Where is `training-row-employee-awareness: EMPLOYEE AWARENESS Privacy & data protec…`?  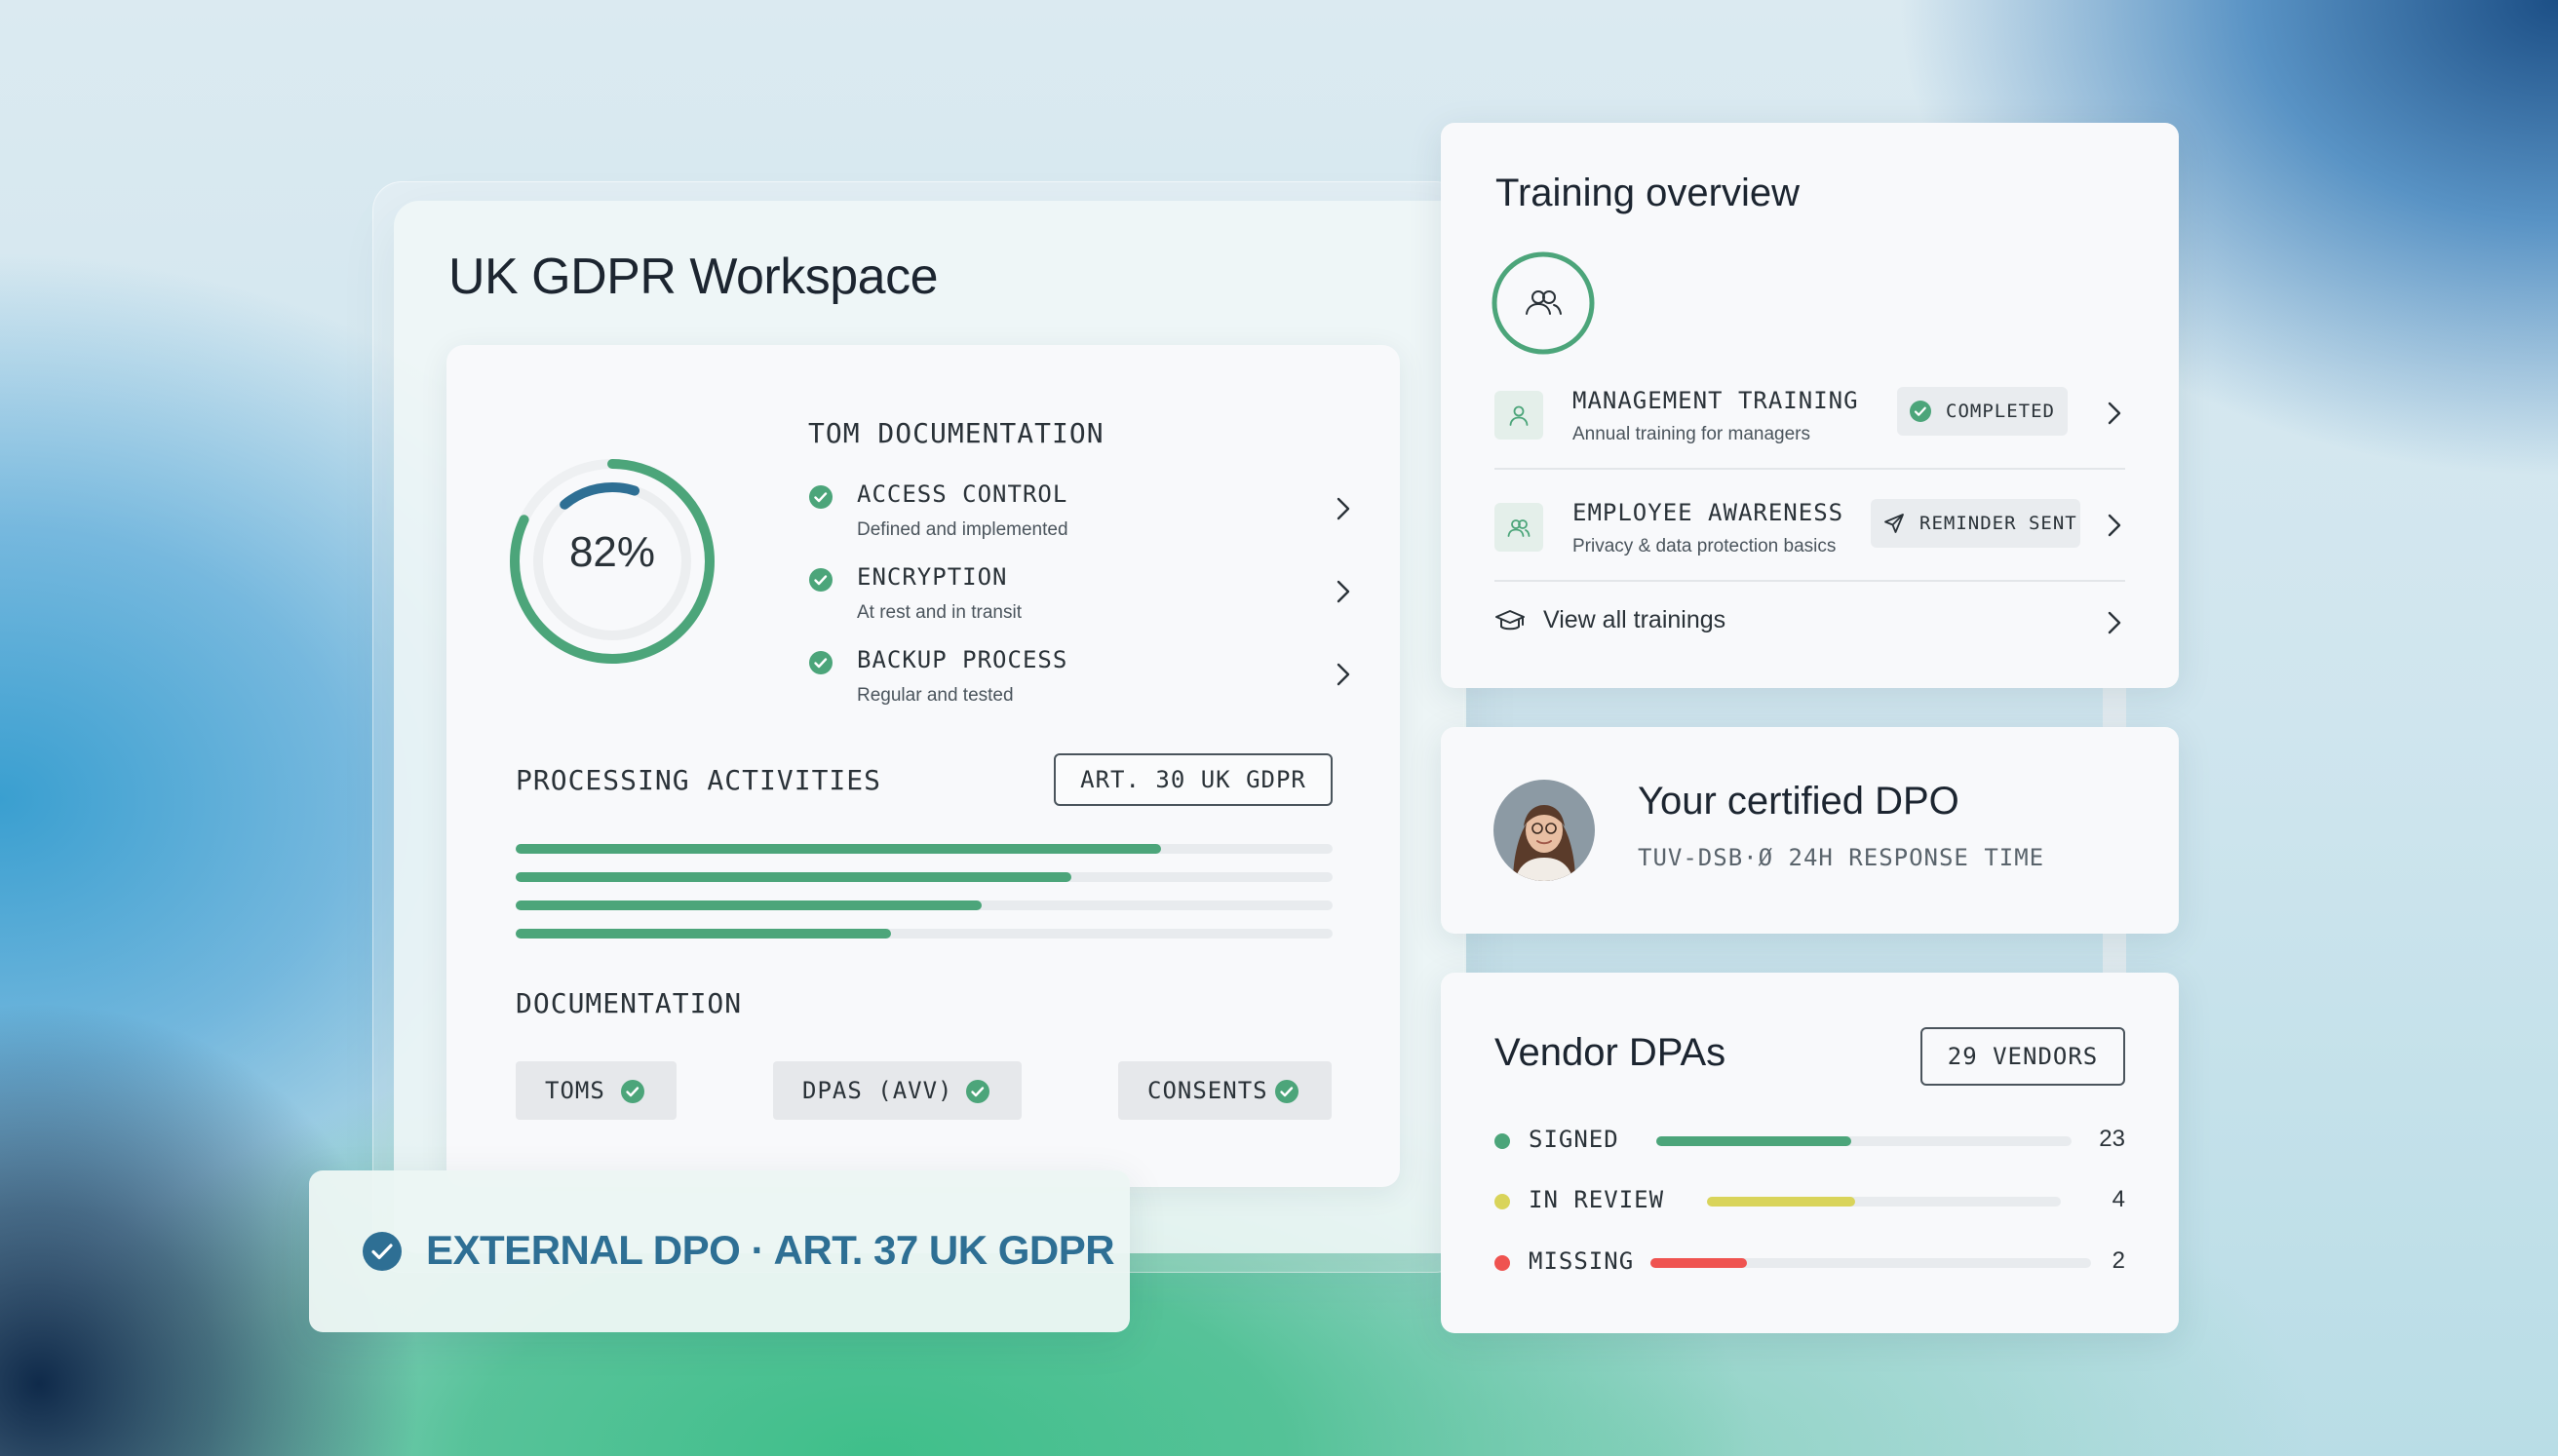 training-row-employee-awareness: EMPLOYEE AWARENESS Privacy & data protec… is located at coordinates (1810, 543).